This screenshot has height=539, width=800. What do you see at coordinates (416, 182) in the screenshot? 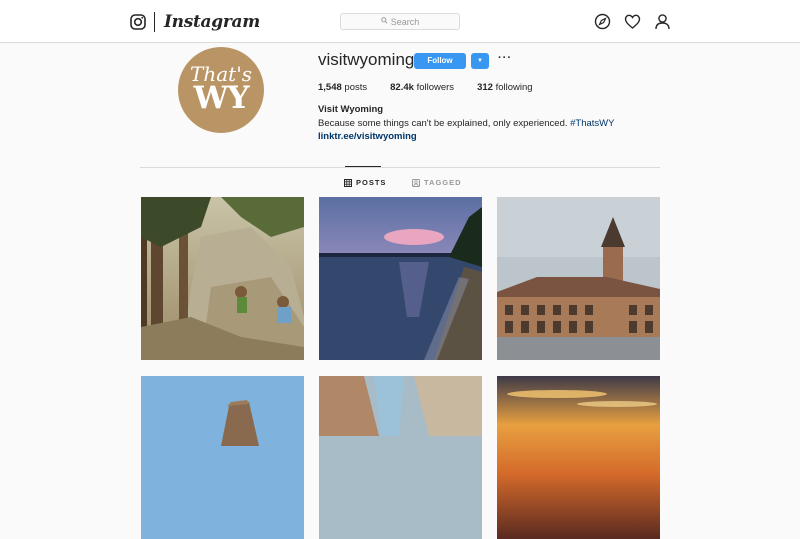
I see `tagged-person-icon` at bounding box center [416, 182].